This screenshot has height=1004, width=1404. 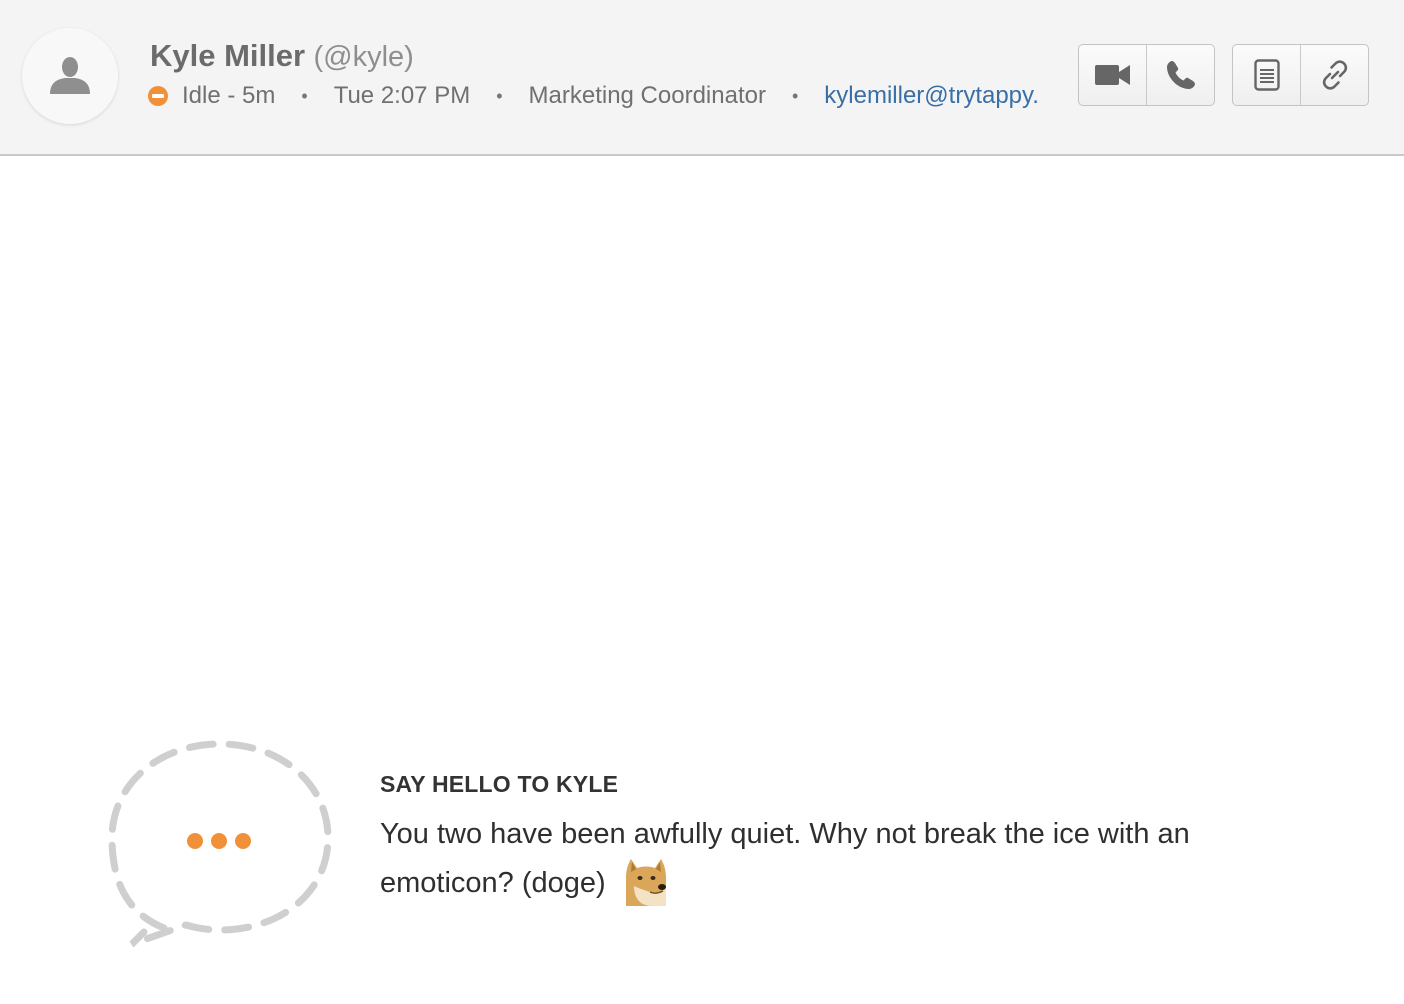 What do you see at coordinates (229, 95) in the screenshot?
I see `status-text: Idle - 5m` at bounding box center [229, 95].